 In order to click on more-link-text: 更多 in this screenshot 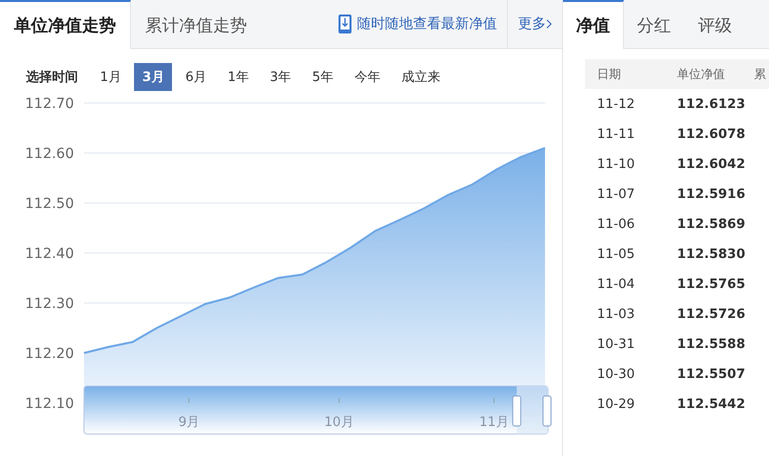, I will do `click(532, 24)`.